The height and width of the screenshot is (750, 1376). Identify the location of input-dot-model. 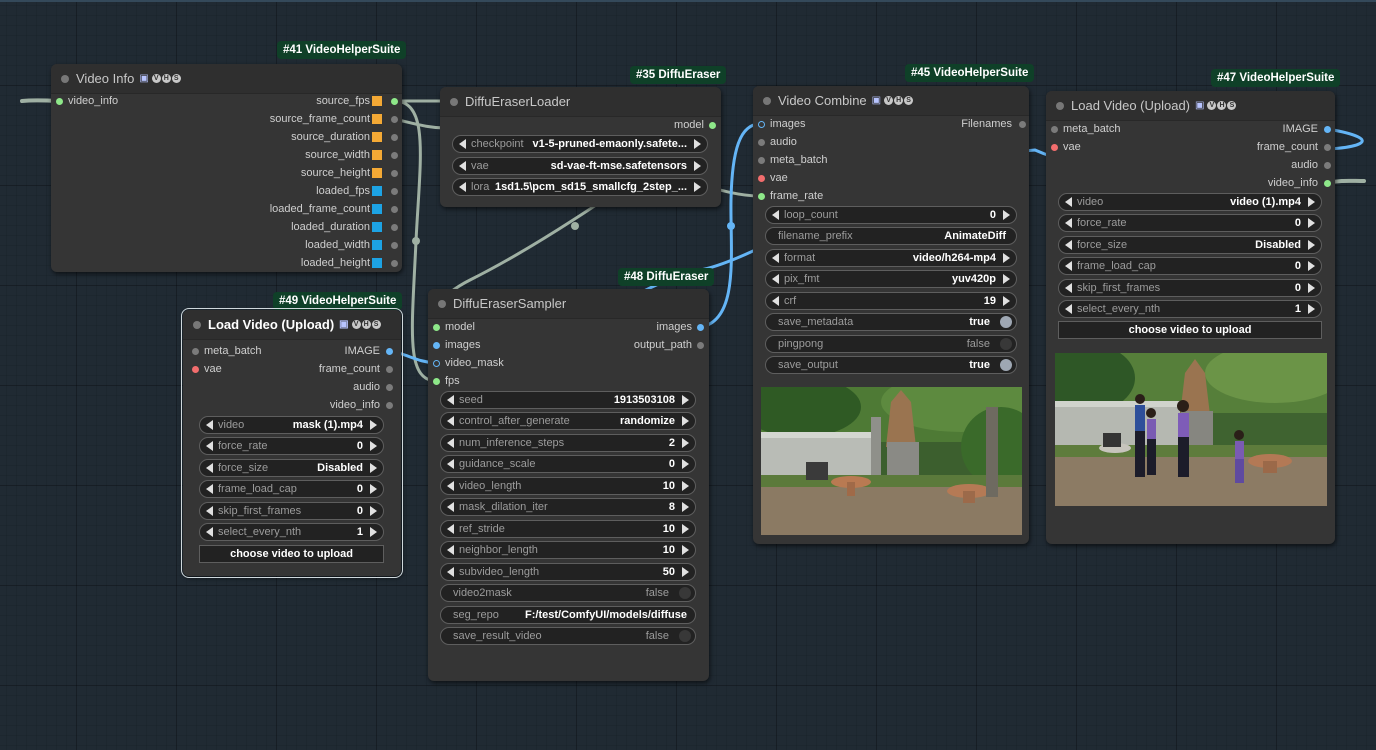
(436, 327).